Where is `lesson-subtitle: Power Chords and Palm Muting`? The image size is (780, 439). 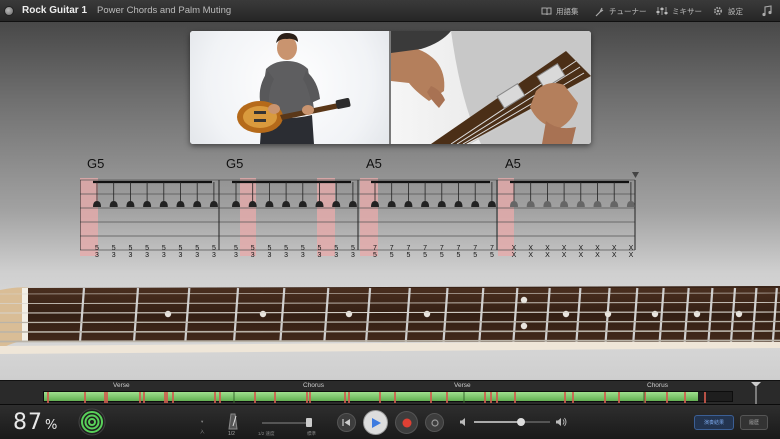 lesson-subtitle: Power Chords and Palm Muting is located at coordinates (164, 10).